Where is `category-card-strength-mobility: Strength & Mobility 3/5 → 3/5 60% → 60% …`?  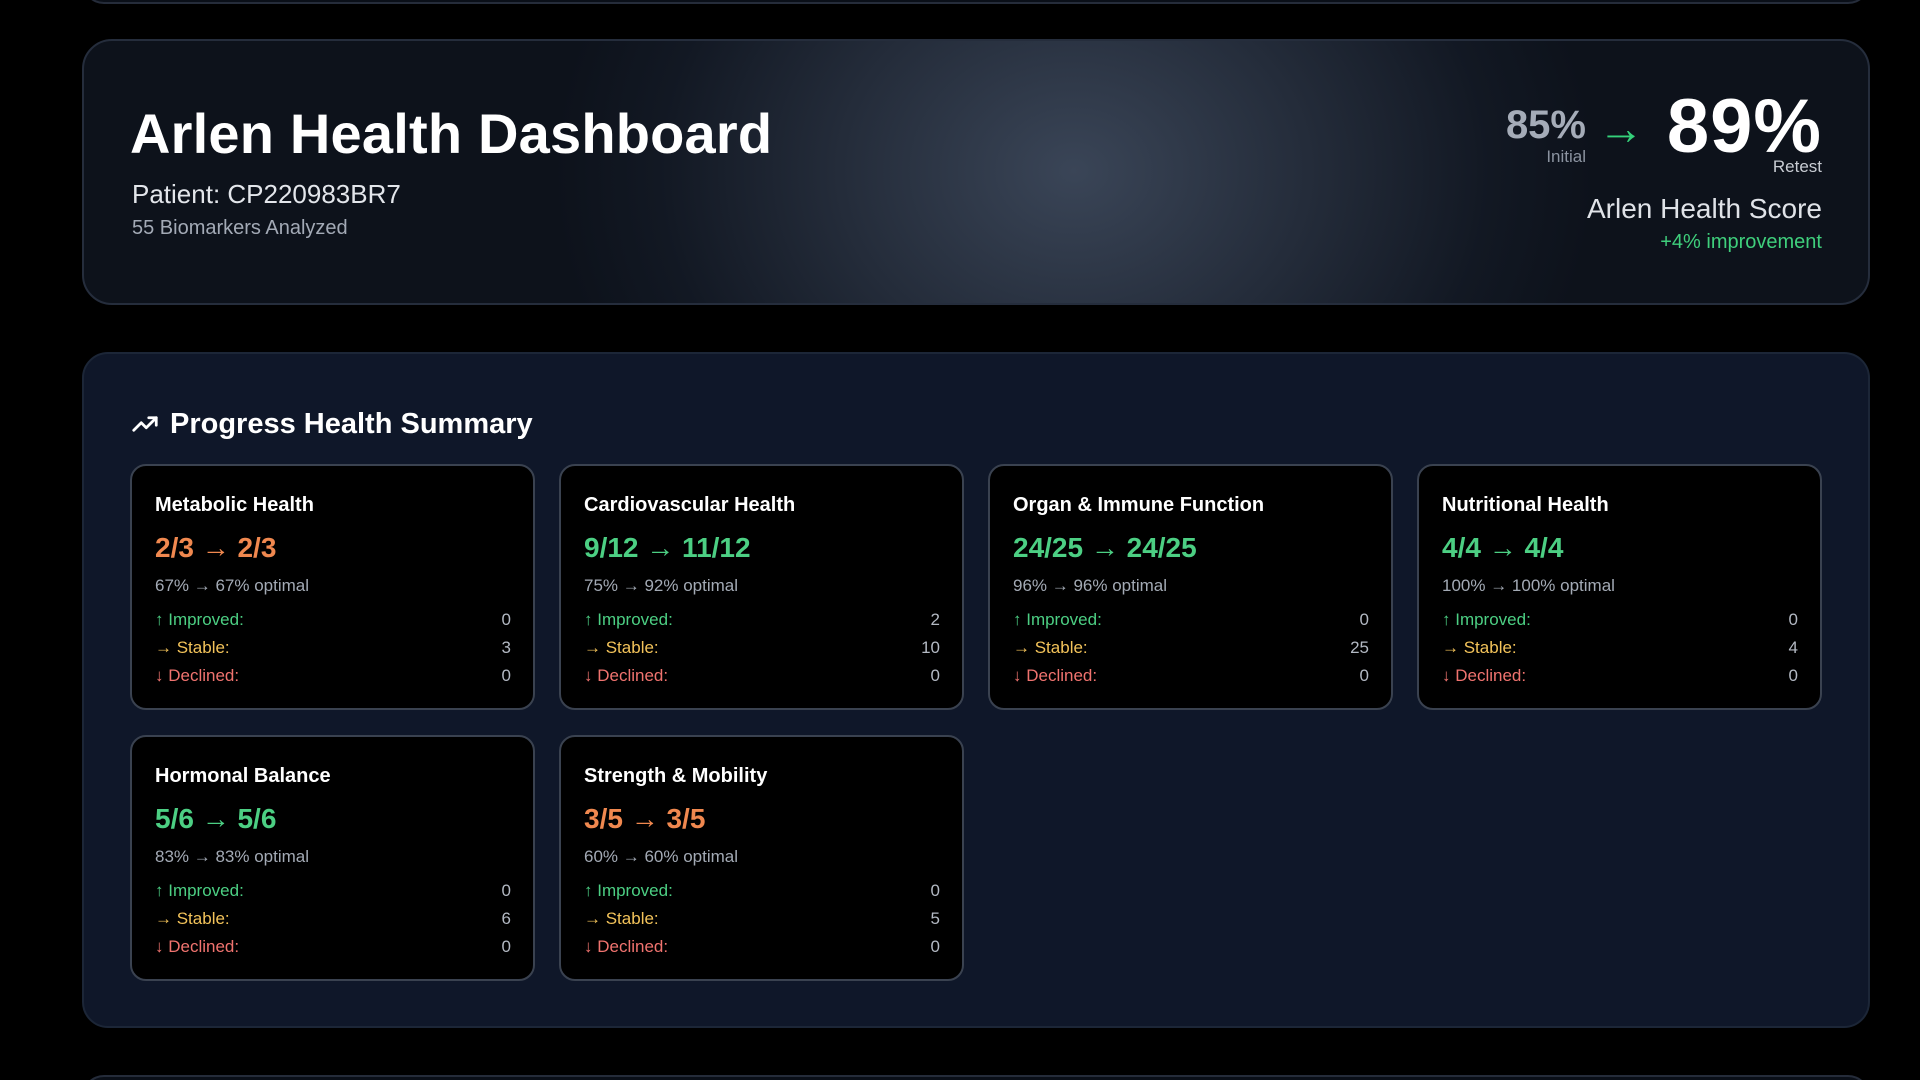 category-card-strength-mobility: Strength & Mobility 3/5 → 3/5 60% → 60% … is located at coordinates (761, 858).